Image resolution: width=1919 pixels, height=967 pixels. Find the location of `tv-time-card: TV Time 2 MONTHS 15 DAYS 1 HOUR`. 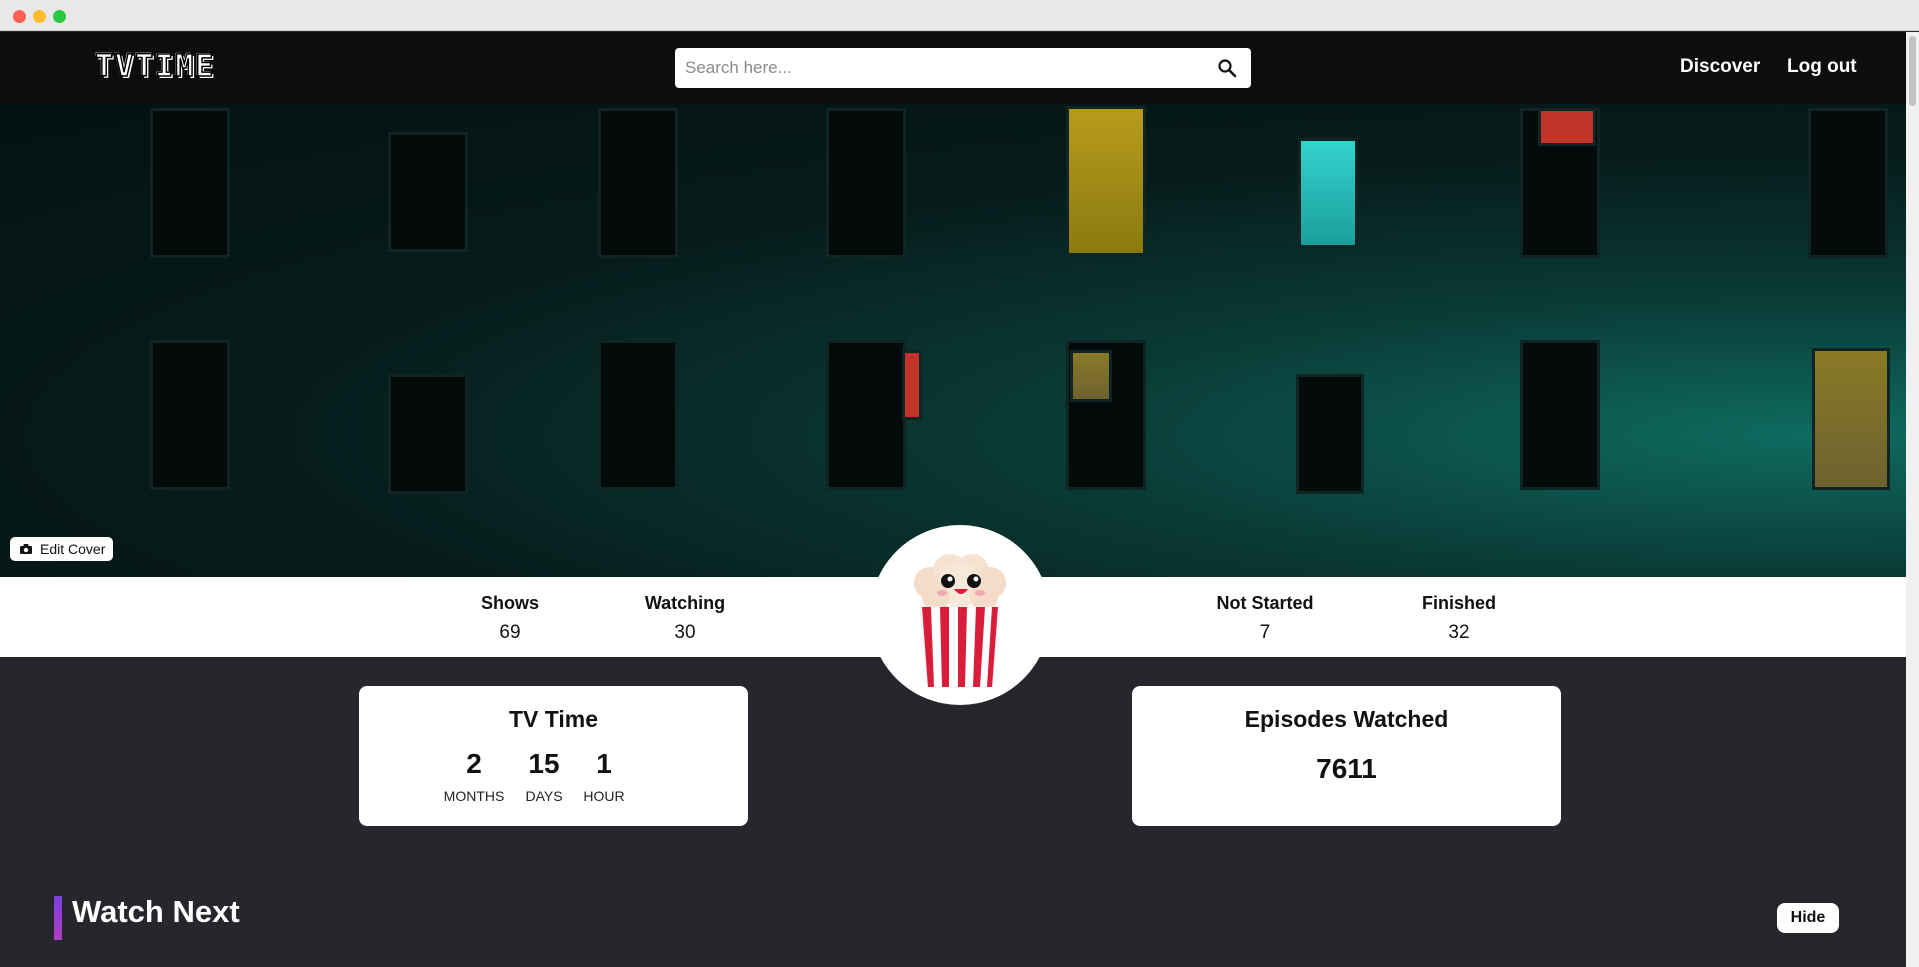

tv-time-card: TV Time 2 MONTHS 15 DAYS 1 HOUR is located at coordinates (553, 756).